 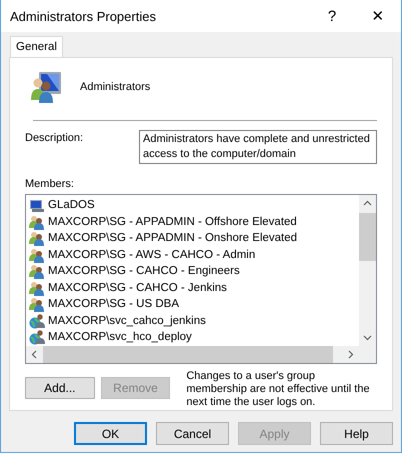 What do you see at coordinates (37, 205) in the screenshot?
I see `computer-icon` at bounding box center [37, 205].